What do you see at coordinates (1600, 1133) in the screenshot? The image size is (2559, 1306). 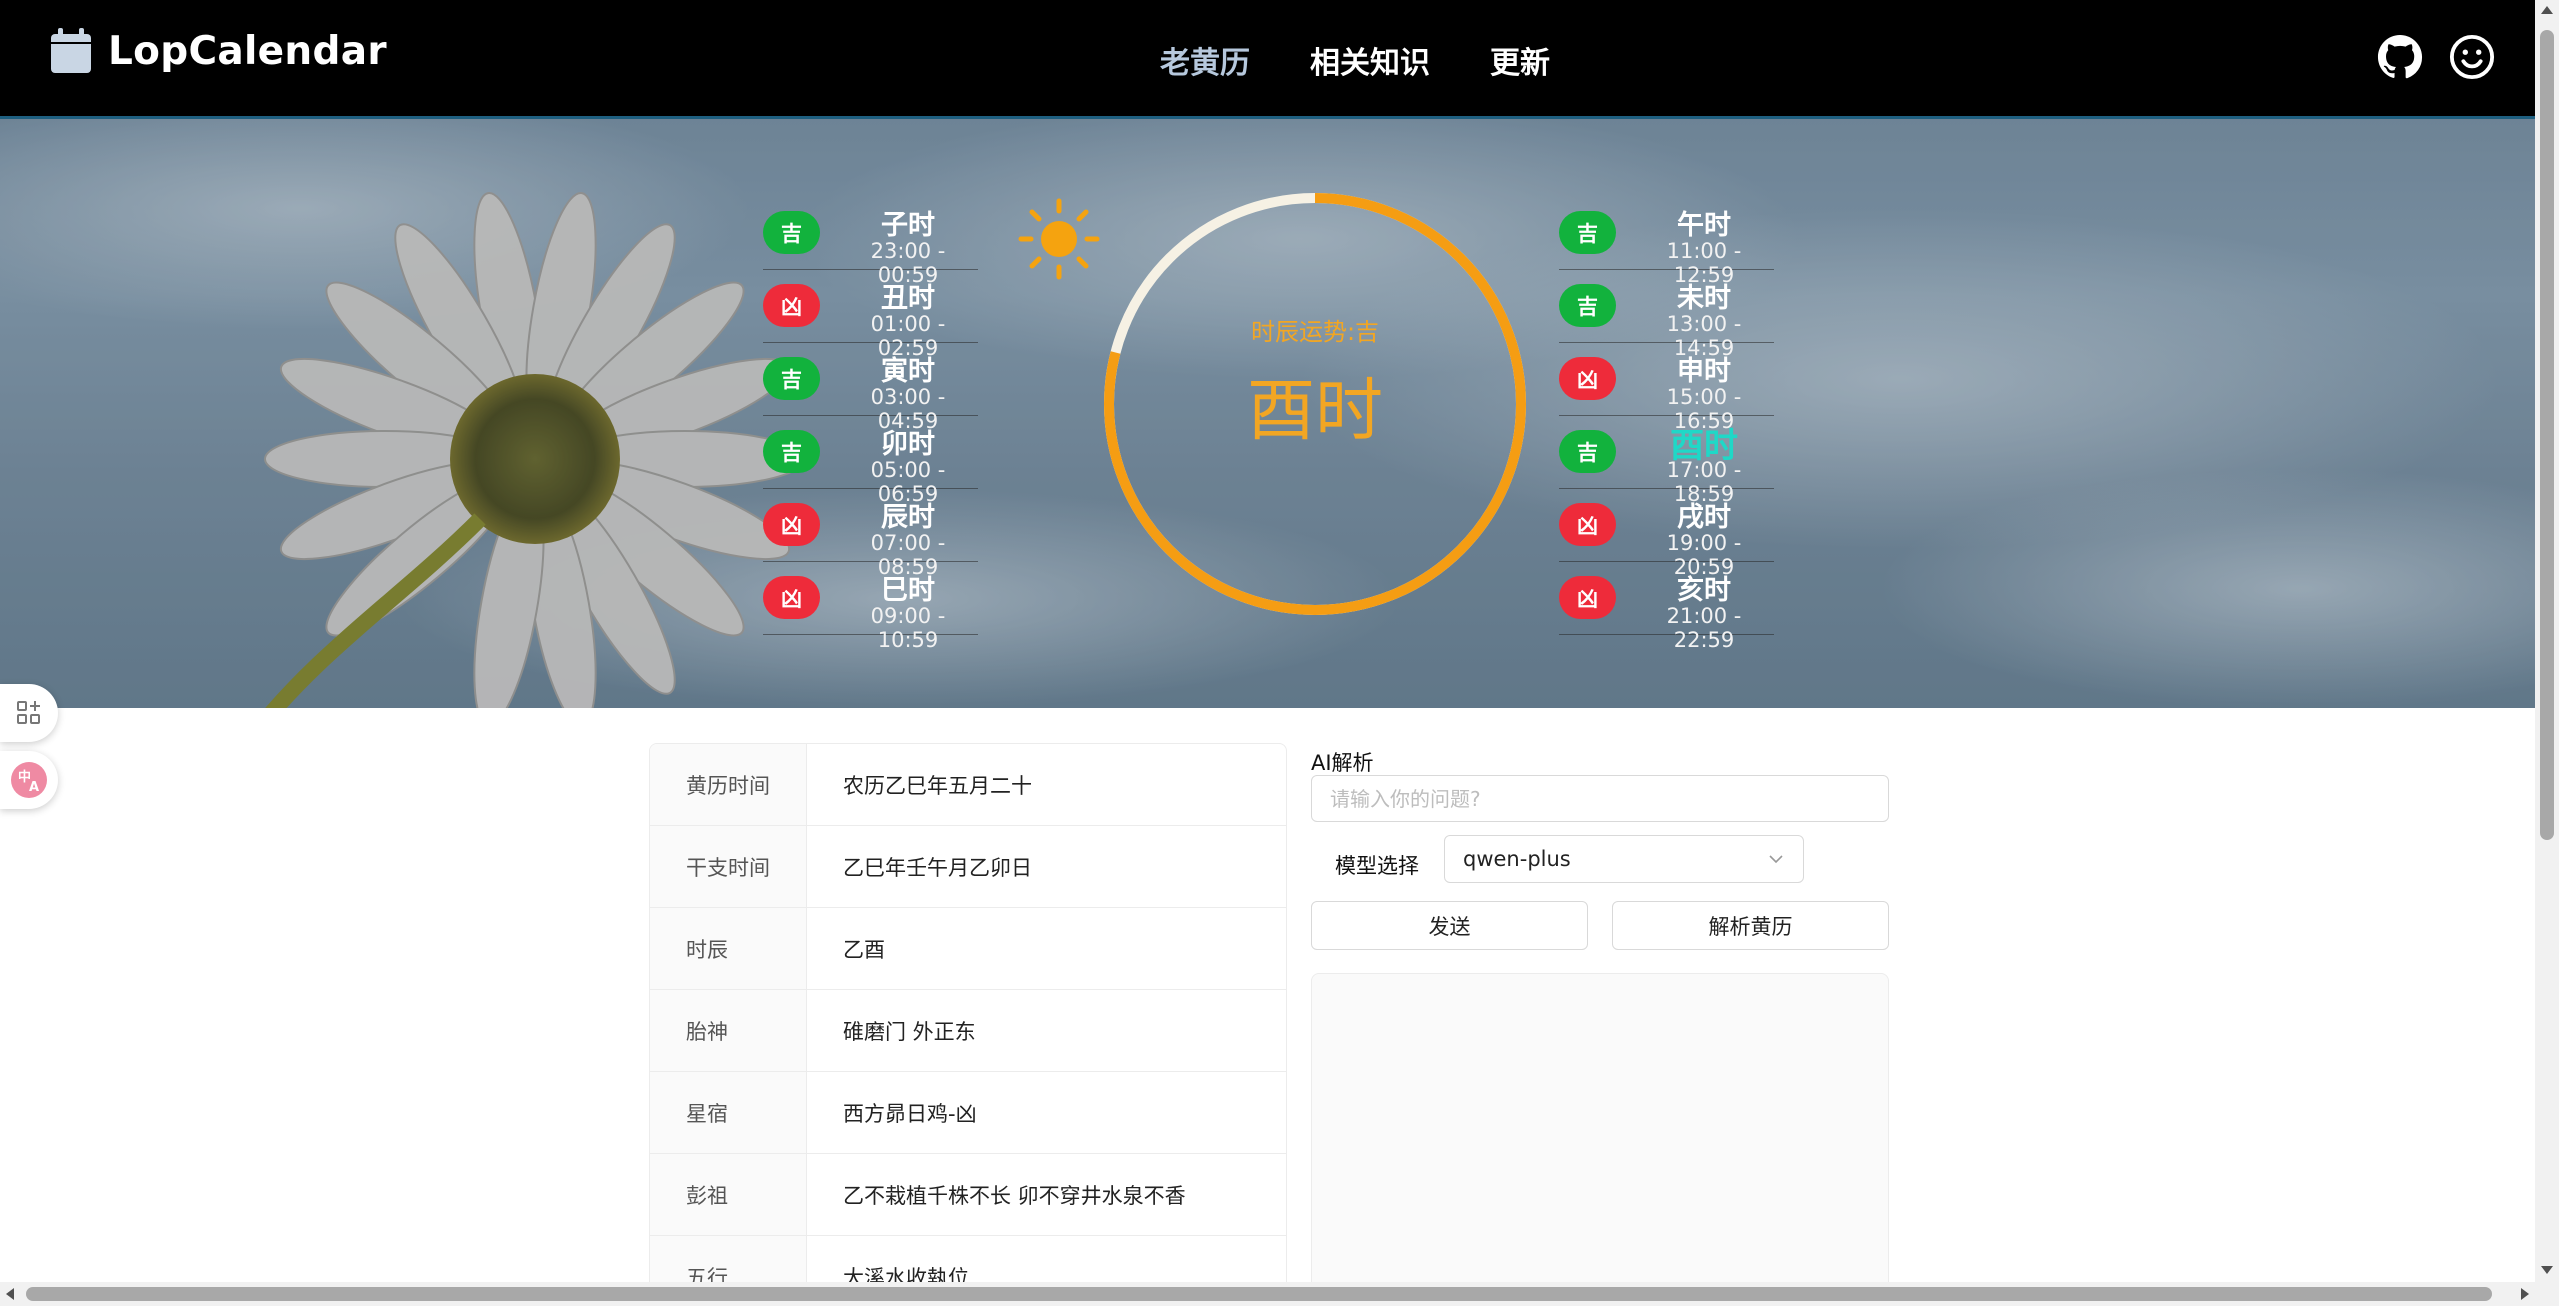 I see `ai-output-box` at bounding box center [1600, 1133].